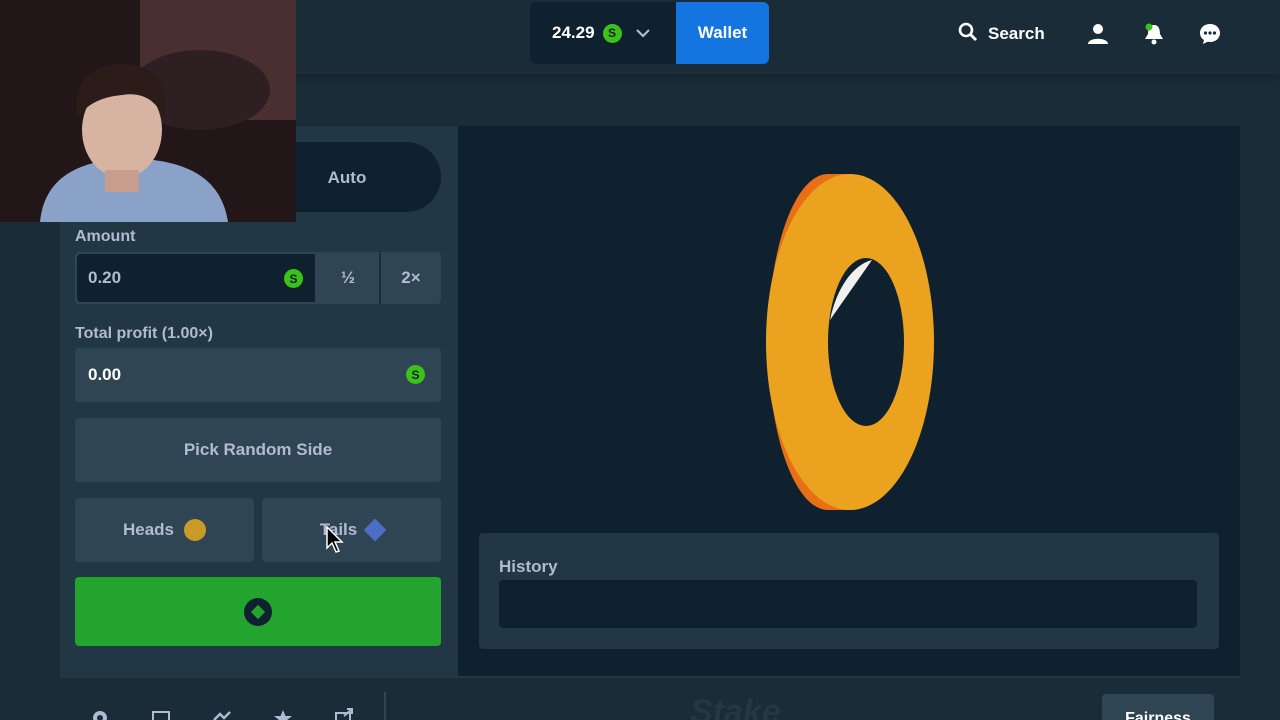  I want to click on stats-icon, so click(222, 714).